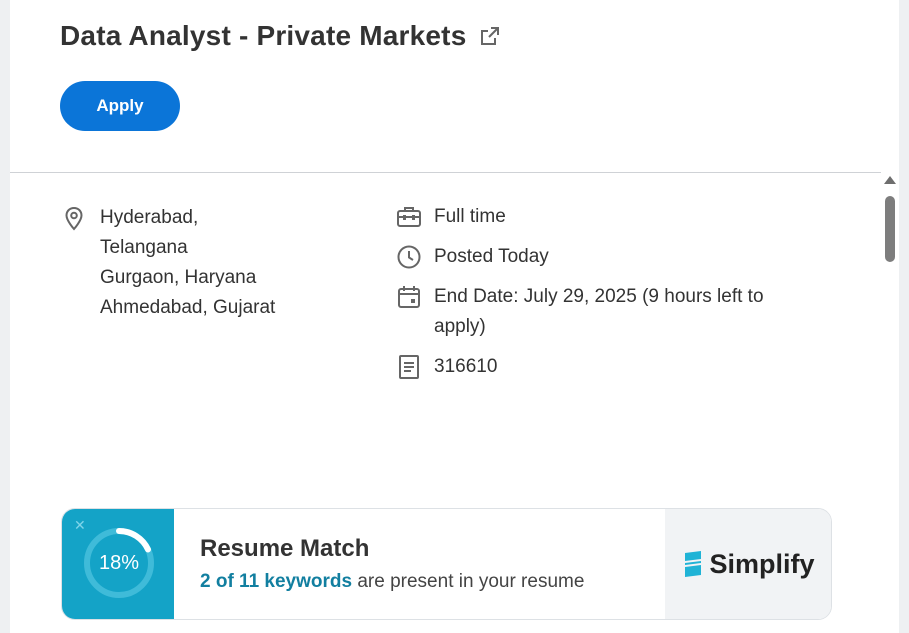 This screenshot has width=909, height=633. What do you see at coordinates (470, 216) in the screenshot?
I see `job-type: Full time` at bounding box center [470, 216].